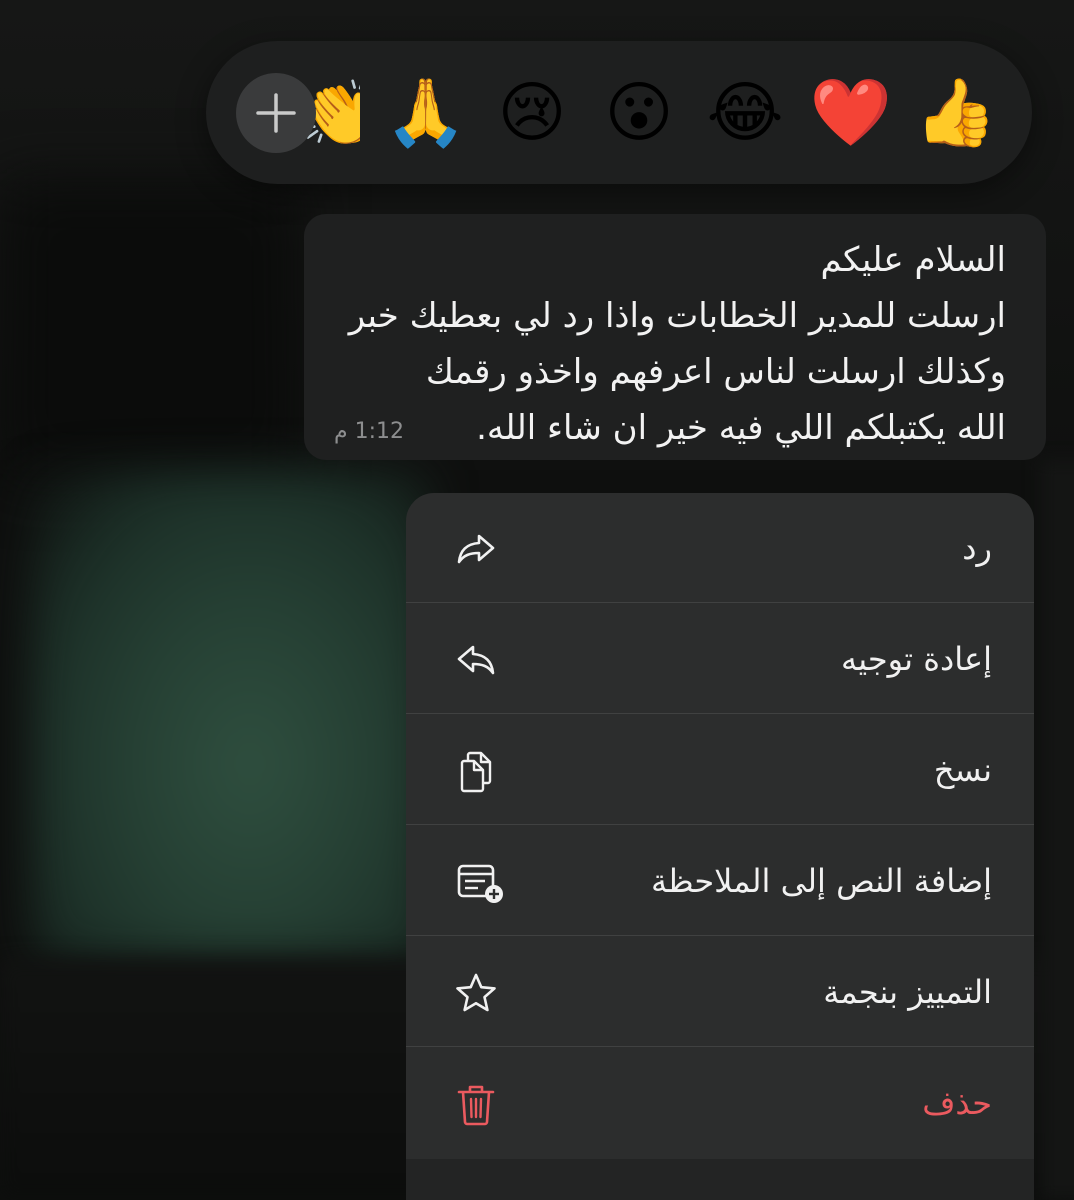  I want to click on reaction-sad: 😢, so click(532, 113).